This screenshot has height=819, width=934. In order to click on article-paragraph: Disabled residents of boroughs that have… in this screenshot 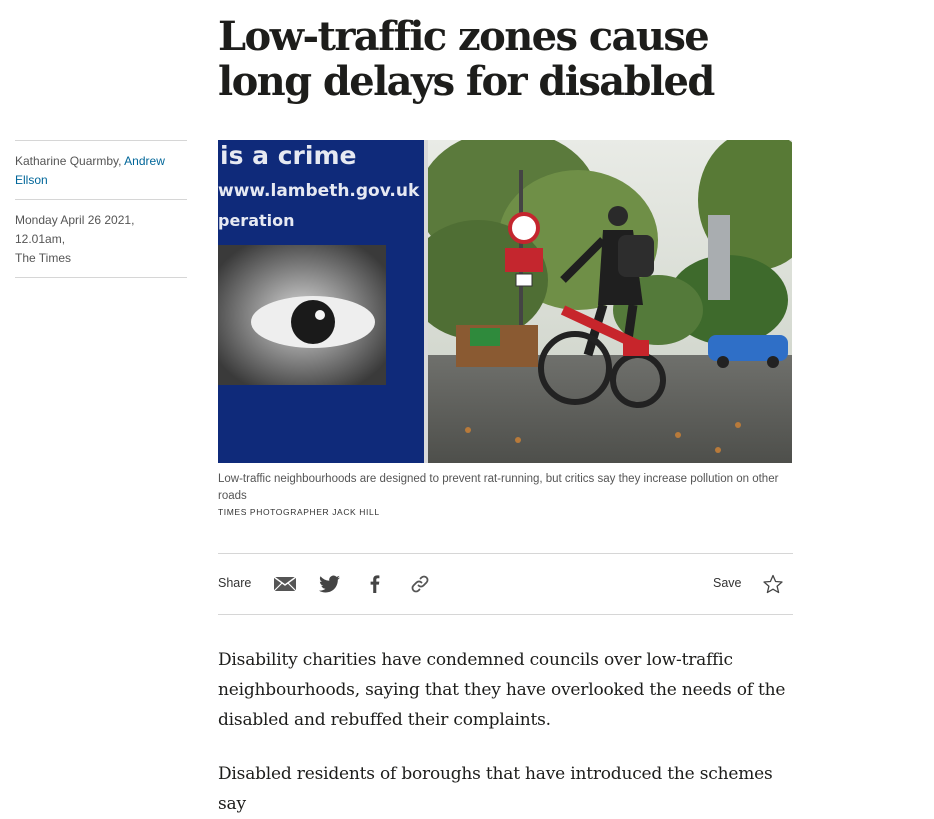, I will do `click(495, 789)`.